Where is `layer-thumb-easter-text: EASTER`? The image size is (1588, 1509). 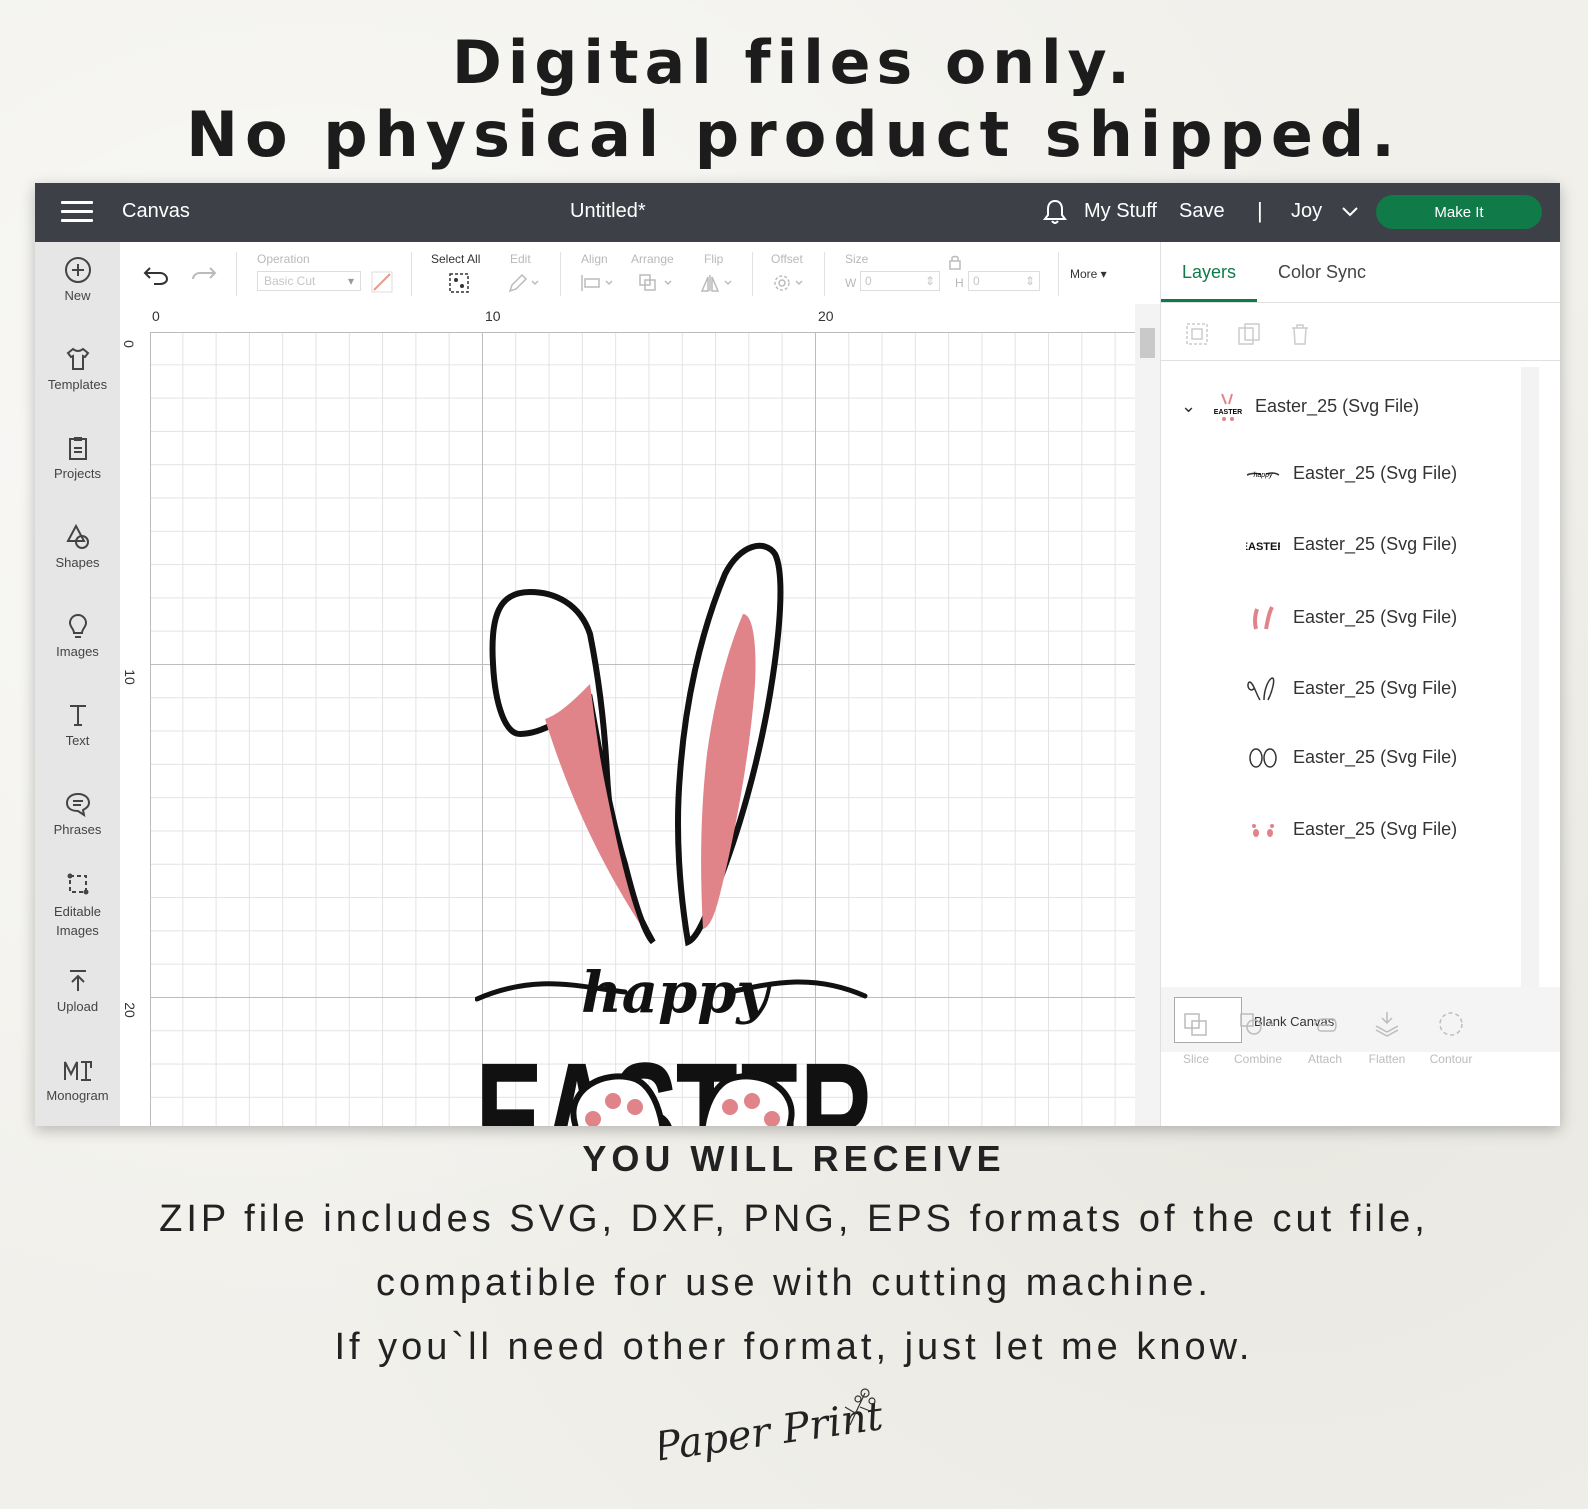
layer-thumb-easter-text: EASTER is located at coordinates (1263, 547).